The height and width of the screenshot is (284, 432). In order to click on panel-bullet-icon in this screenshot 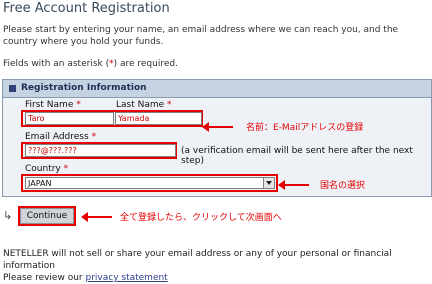, I will do `click(12, 88)`.